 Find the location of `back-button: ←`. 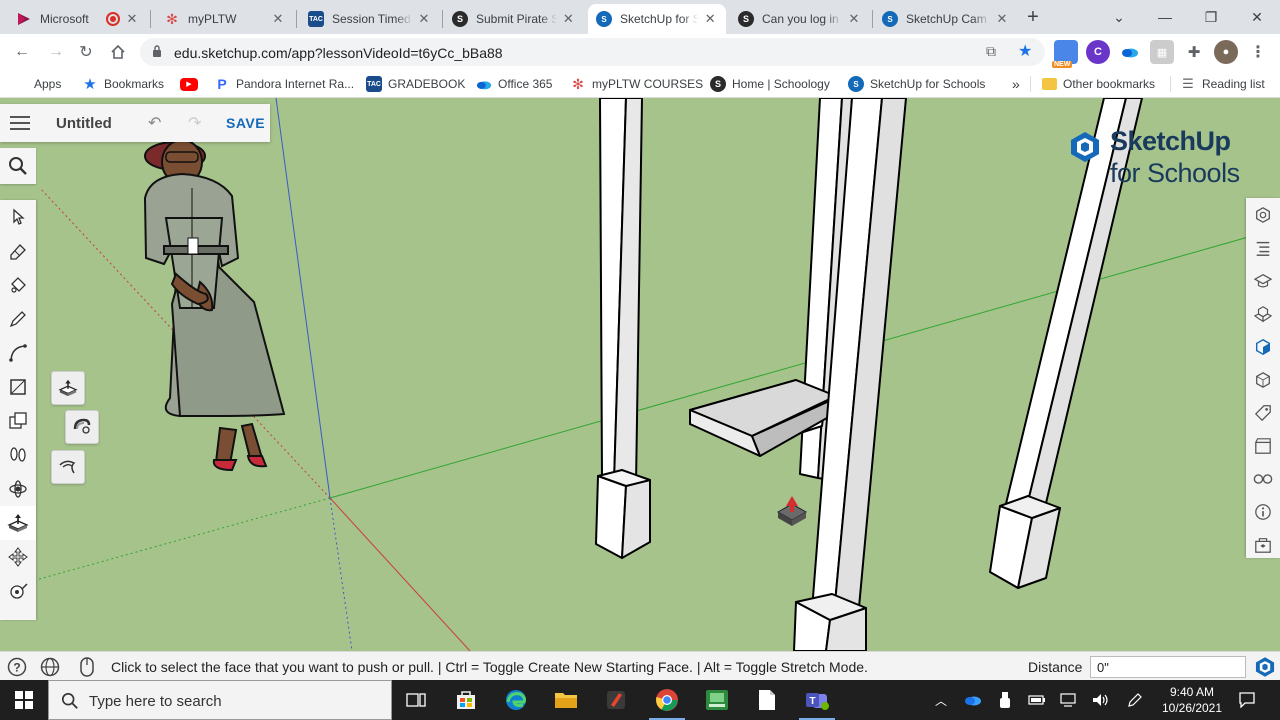

back-button: ← is located at coordinates (22, 52).